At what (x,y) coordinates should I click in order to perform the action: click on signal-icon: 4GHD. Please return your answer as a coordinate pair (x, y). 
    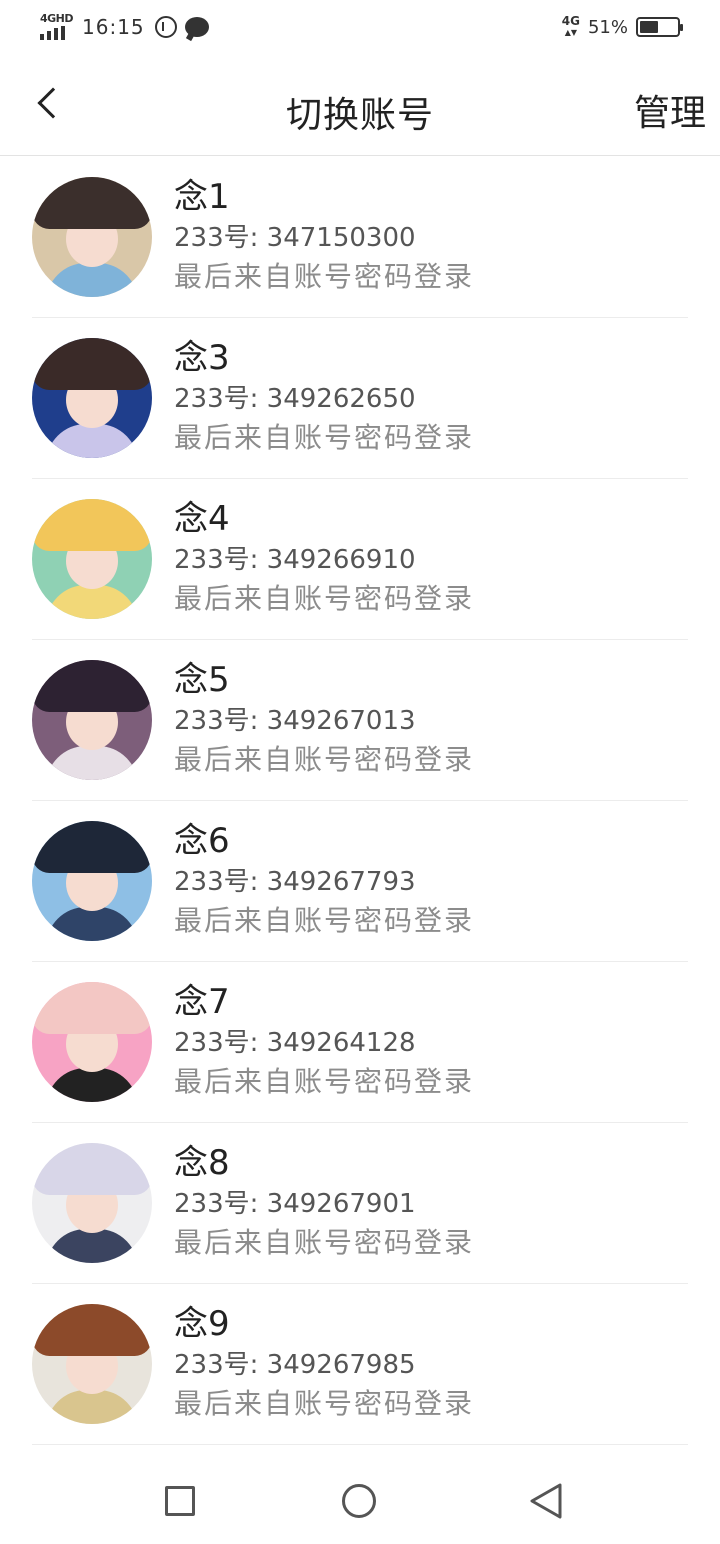
    Looking at the image, I should click on (57, 26).